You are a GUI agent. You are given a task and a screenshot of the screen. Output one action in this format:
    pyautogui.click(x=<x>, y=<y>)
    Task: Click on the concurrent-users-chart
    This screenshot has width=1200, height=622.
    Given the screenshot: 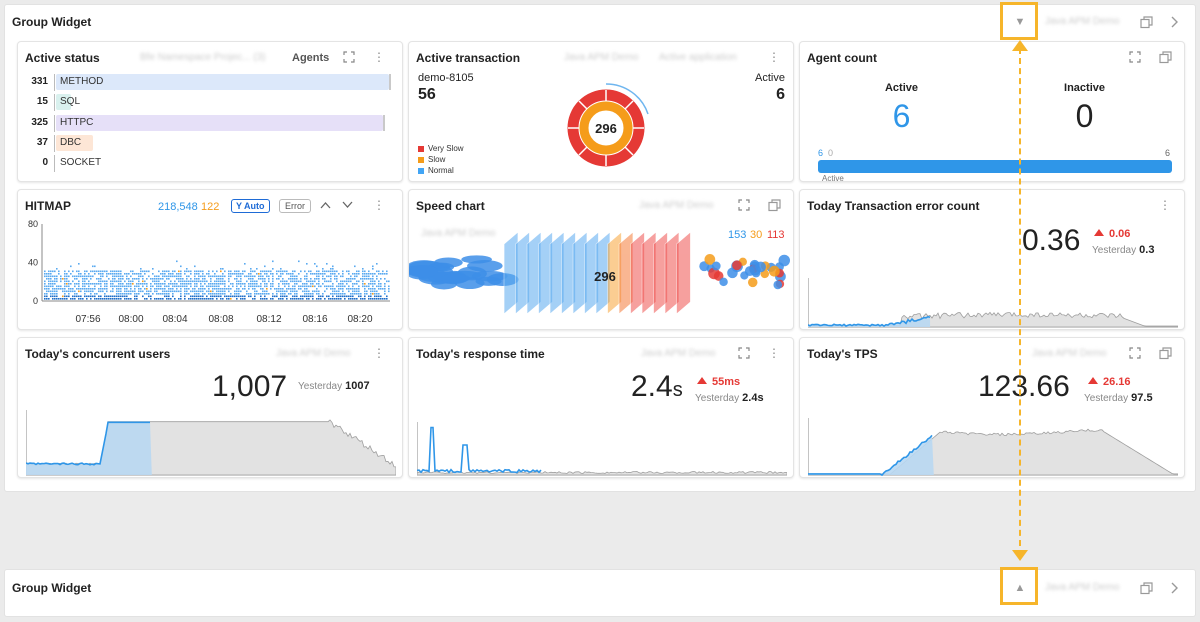 What is the action you would take?
    pyautogui.click(x=211, y=443)
    